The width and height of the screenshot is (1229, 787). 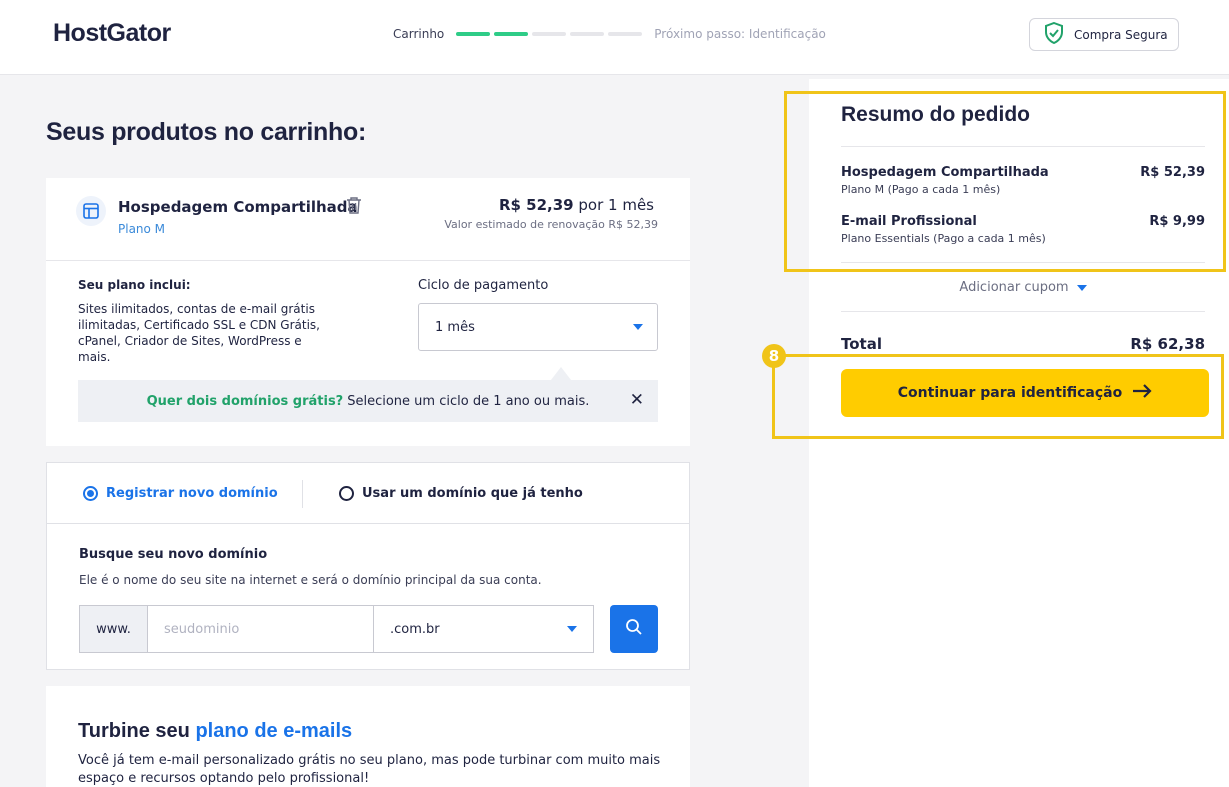 I want to click on search-icon, so click(x=634, y=629).